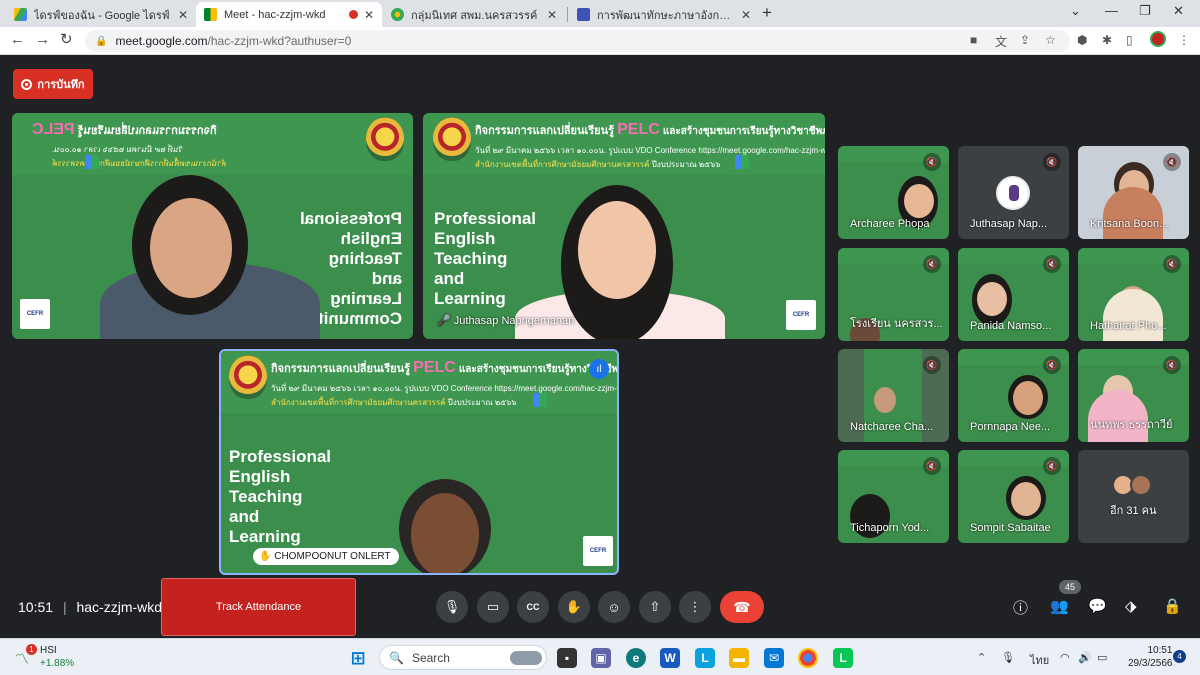 The width and height of the screenshot is (1200, 675). What do you see at coordinates (1131, 606) in the screenshot?
I see `activities-icon: ⬗` at bounding box center [1131, 606].